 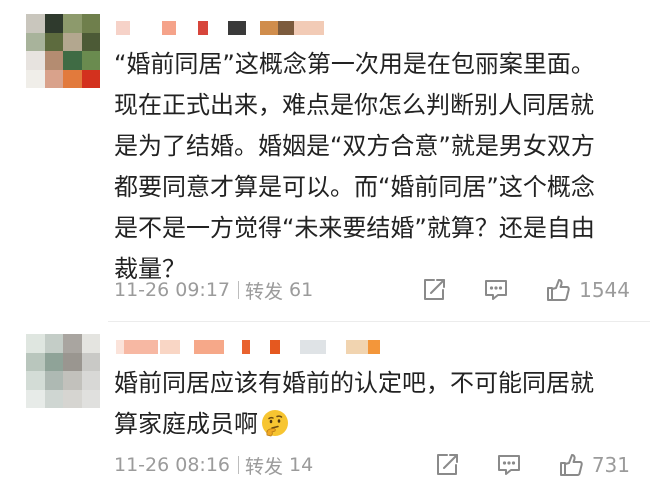 What do you see at coordinates (372, 465) in the screenshot?
I see `comment-meta: 11-26 08:16 转发 14 731` at bounding box center [372, 465].